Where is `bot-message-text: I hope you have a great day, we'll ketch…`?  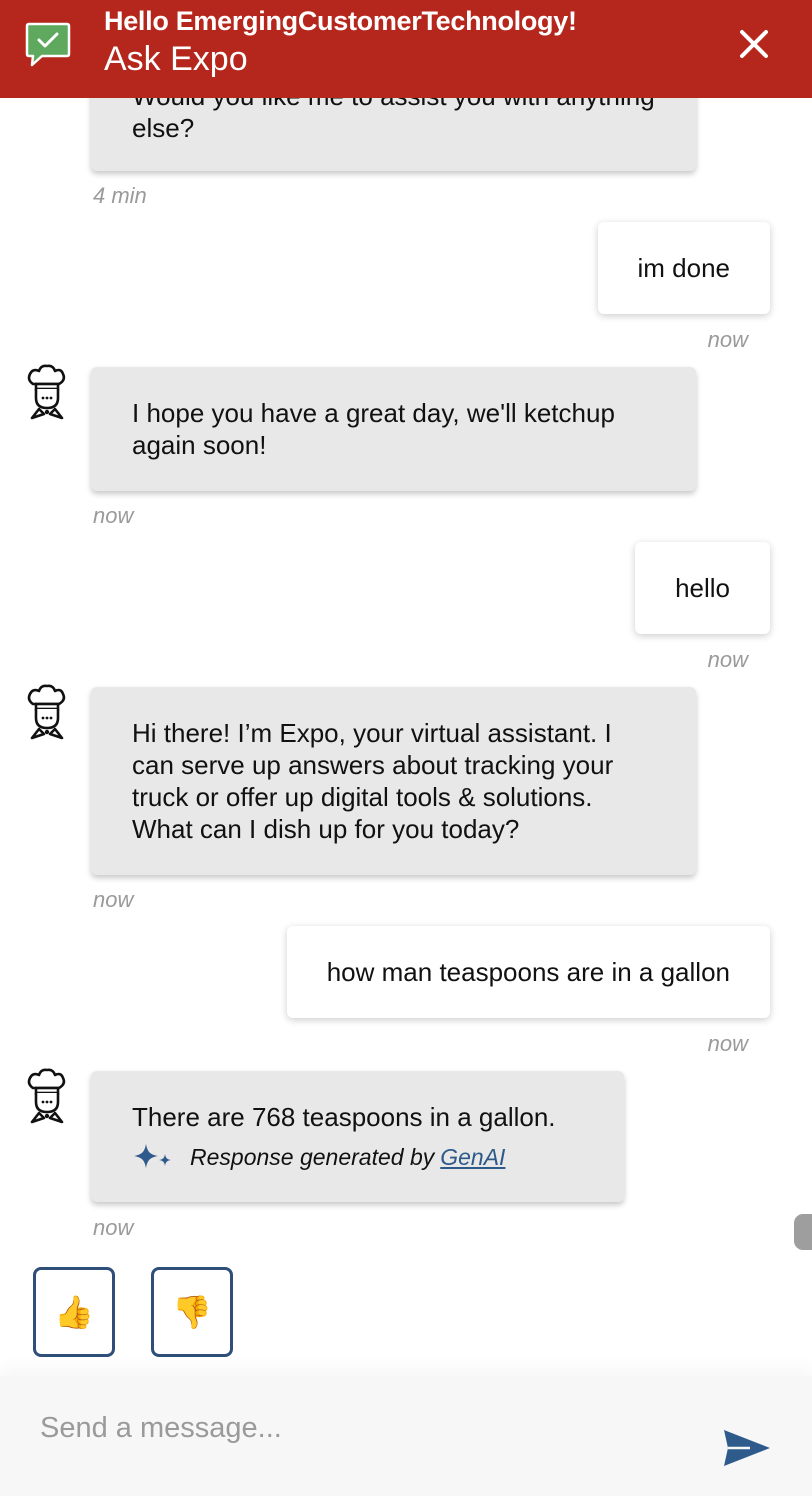 bot-message-text: I hope you have a great day, we'll ketch… is located at coordinates (373, 429).